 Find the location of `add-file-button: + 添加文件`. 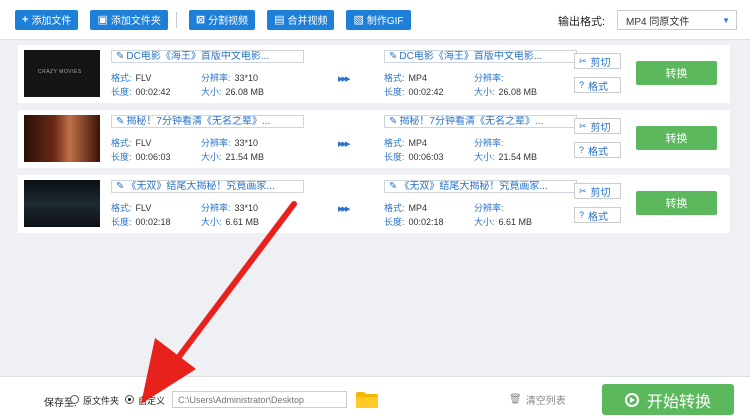

add-file-button: + 添加文件 is located at coordinates (47, 19).